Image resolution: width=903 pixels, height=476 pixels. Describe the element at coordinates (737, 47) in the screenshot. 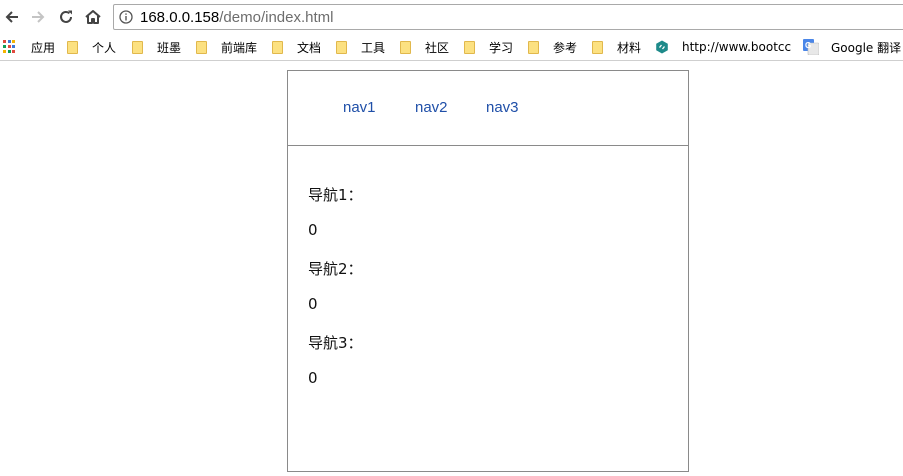

I see `bookmark-bootcss-label: http://www.bootcc` at that location.